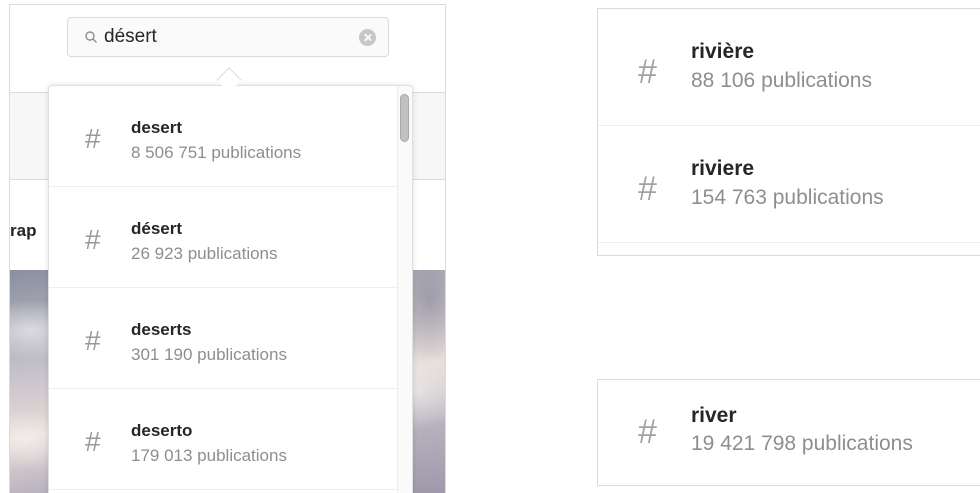 The image size is (980, 493). Describe the element at coordinates (209, 354) in the screenshot. I see `hashtag-count: 301 190 publications` at that location.